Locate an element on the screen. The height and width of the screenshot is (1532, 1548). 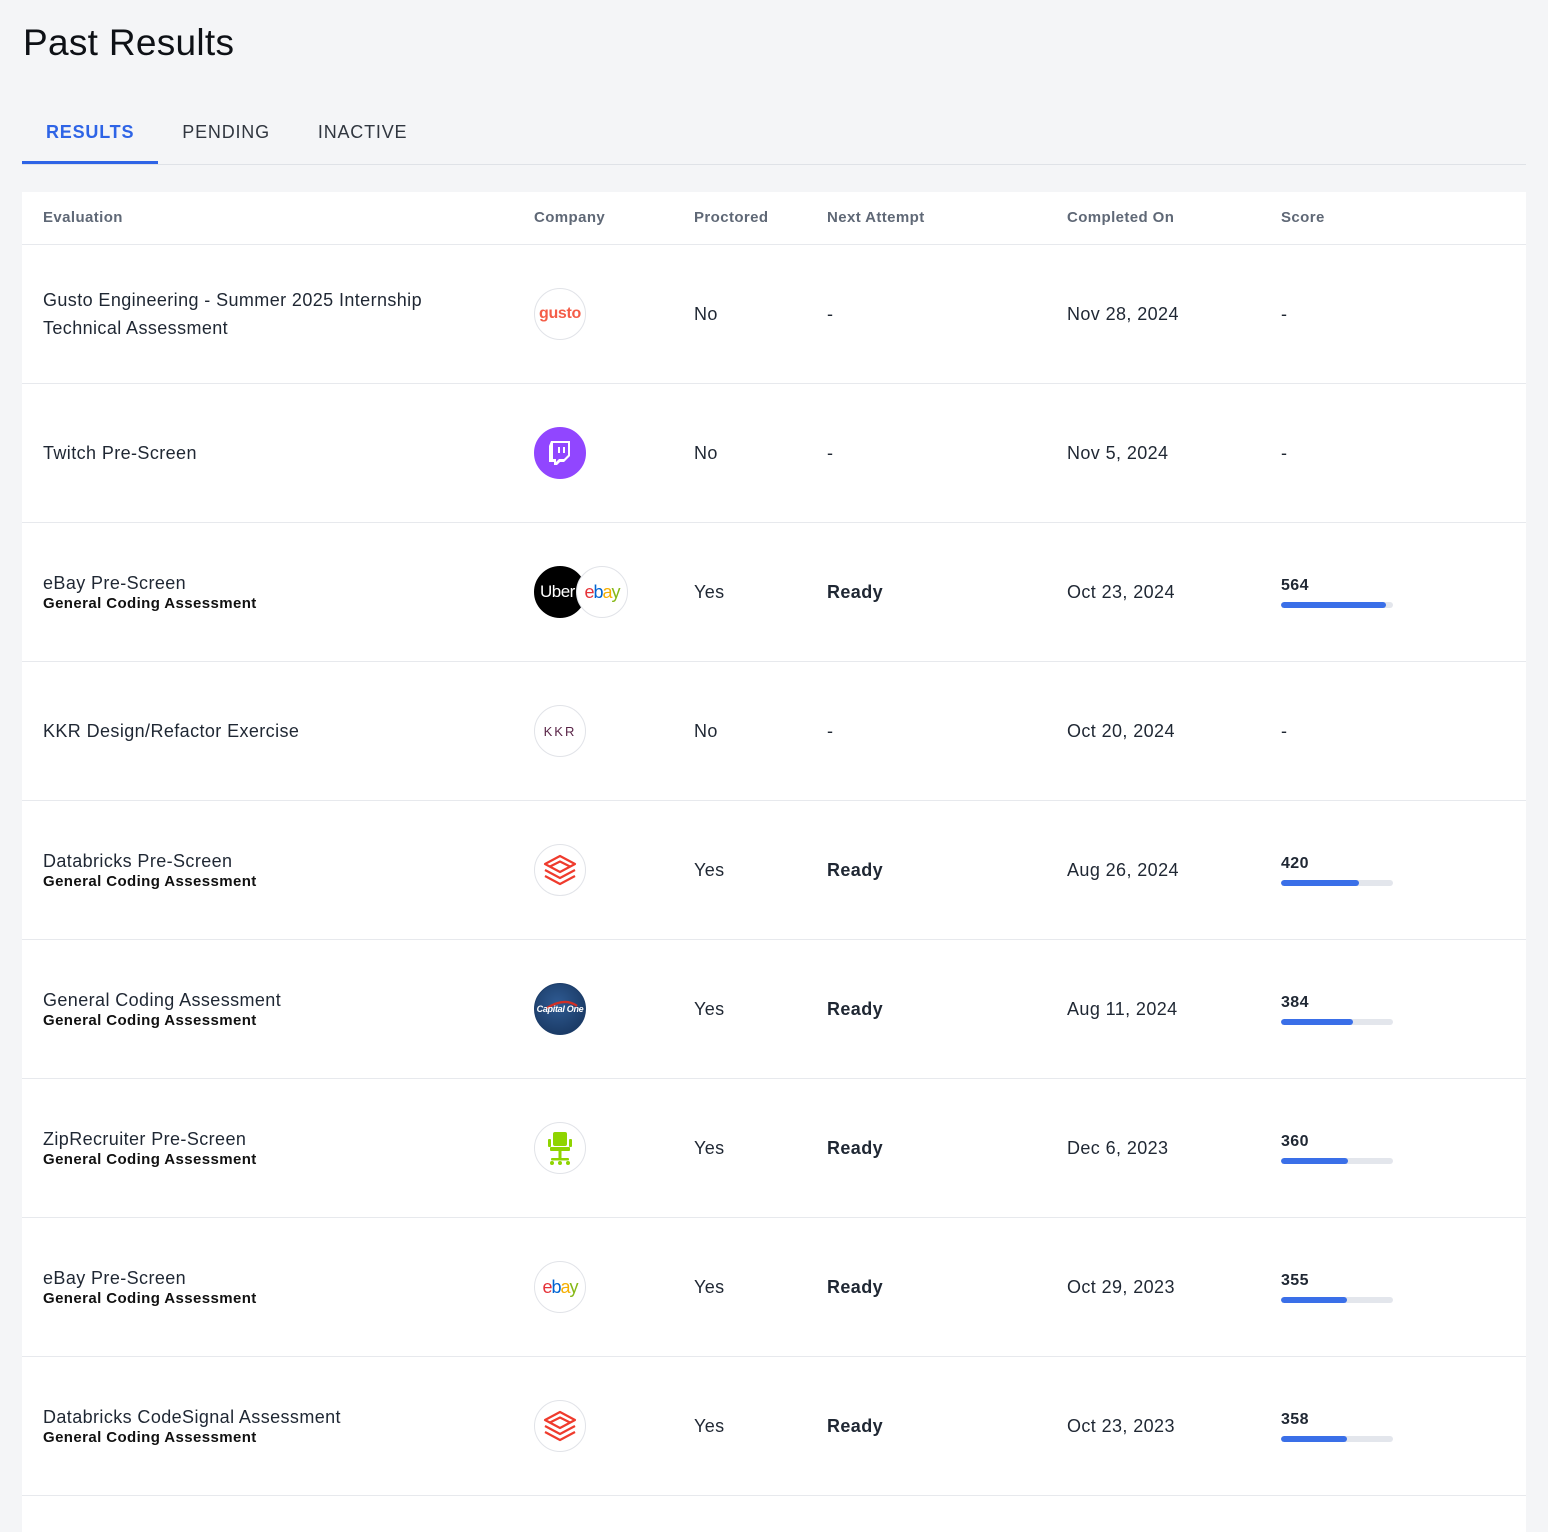
tab-inactive: INACTIVE is located at coordinates (362, 132).